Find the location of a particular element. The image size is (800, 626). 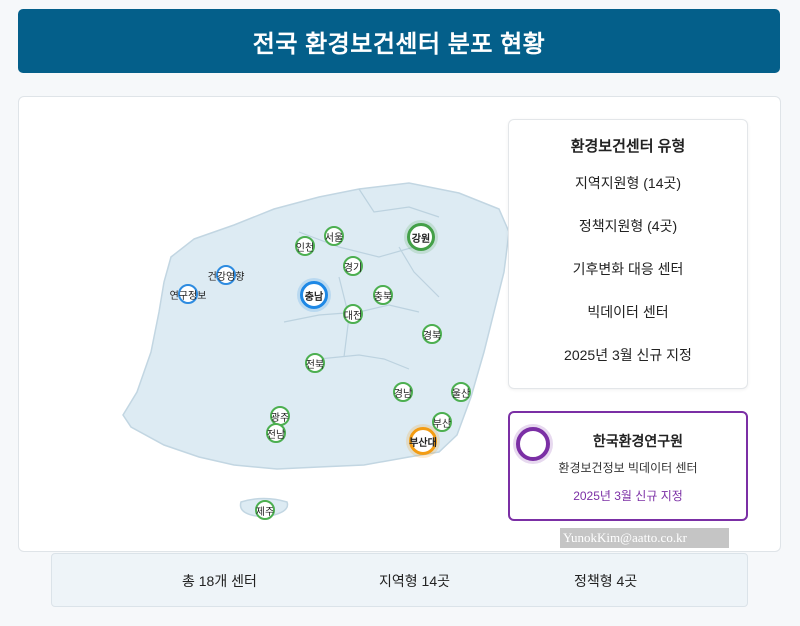

header-banner: 전국 환경보건센터 분포 현황 is located at coordinates (399, 41).